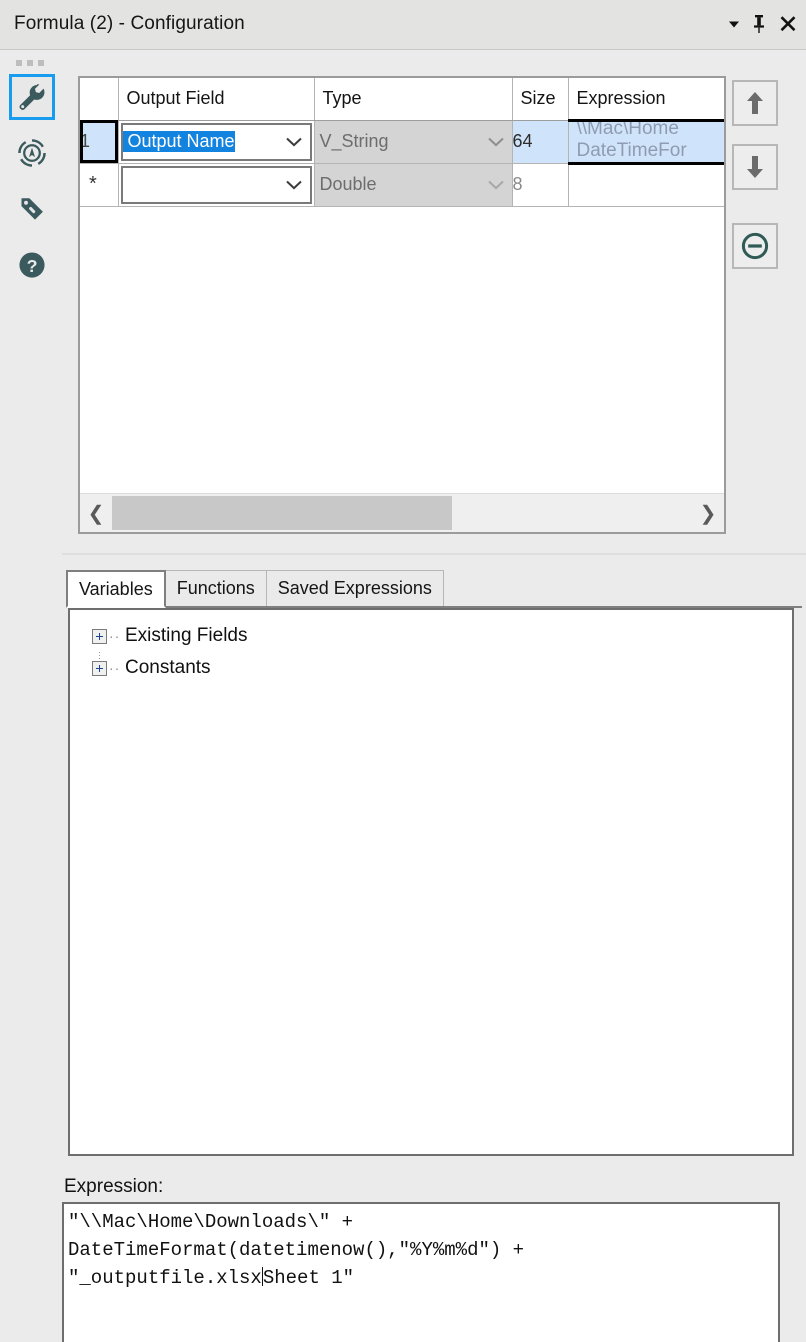 This screenshot has height=1342, width=806. I want to click on compass-icon, so click(32, 153).